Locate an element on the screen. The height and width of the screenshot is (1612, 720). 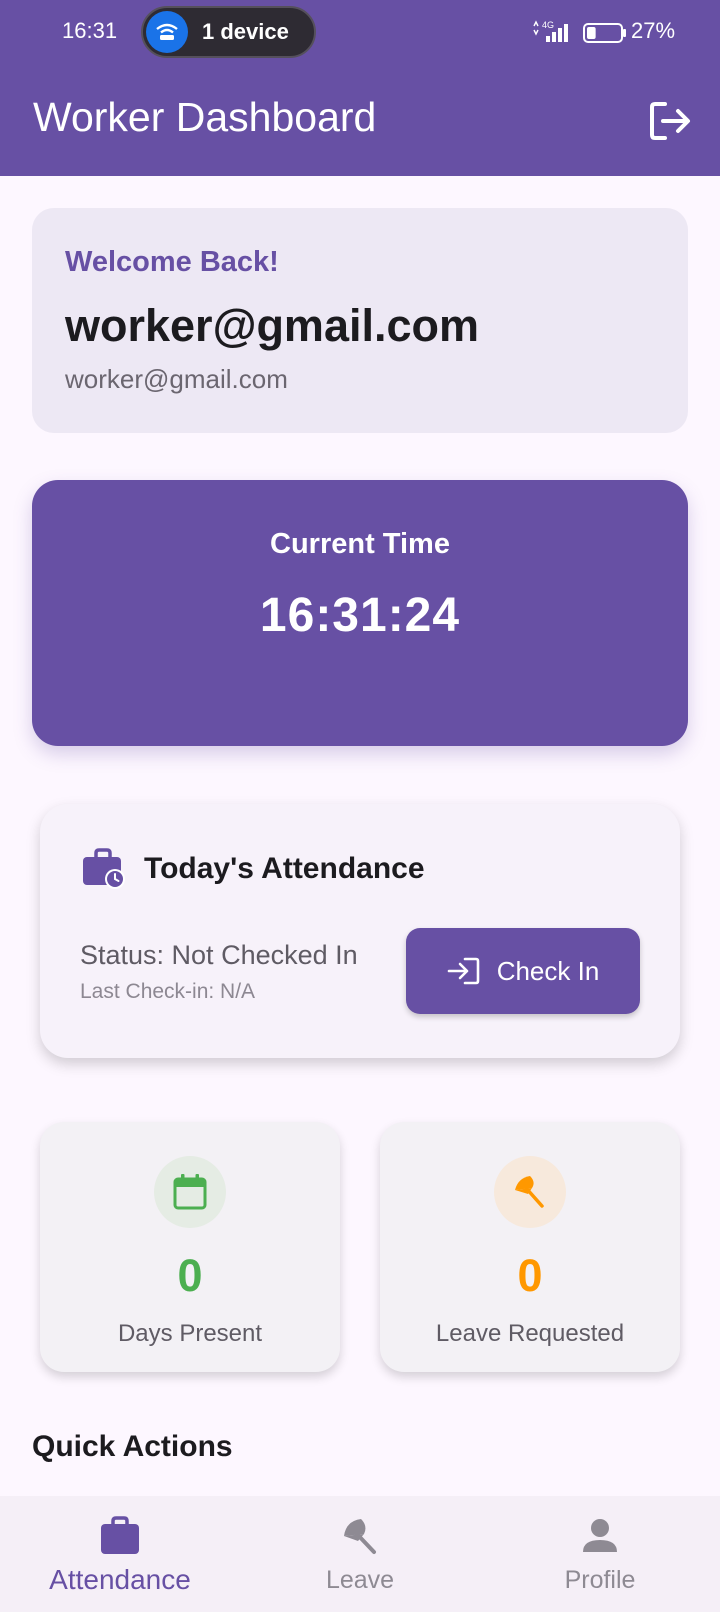
attendance-status: Status: Not Checked In is located at coordinates (219, 955).